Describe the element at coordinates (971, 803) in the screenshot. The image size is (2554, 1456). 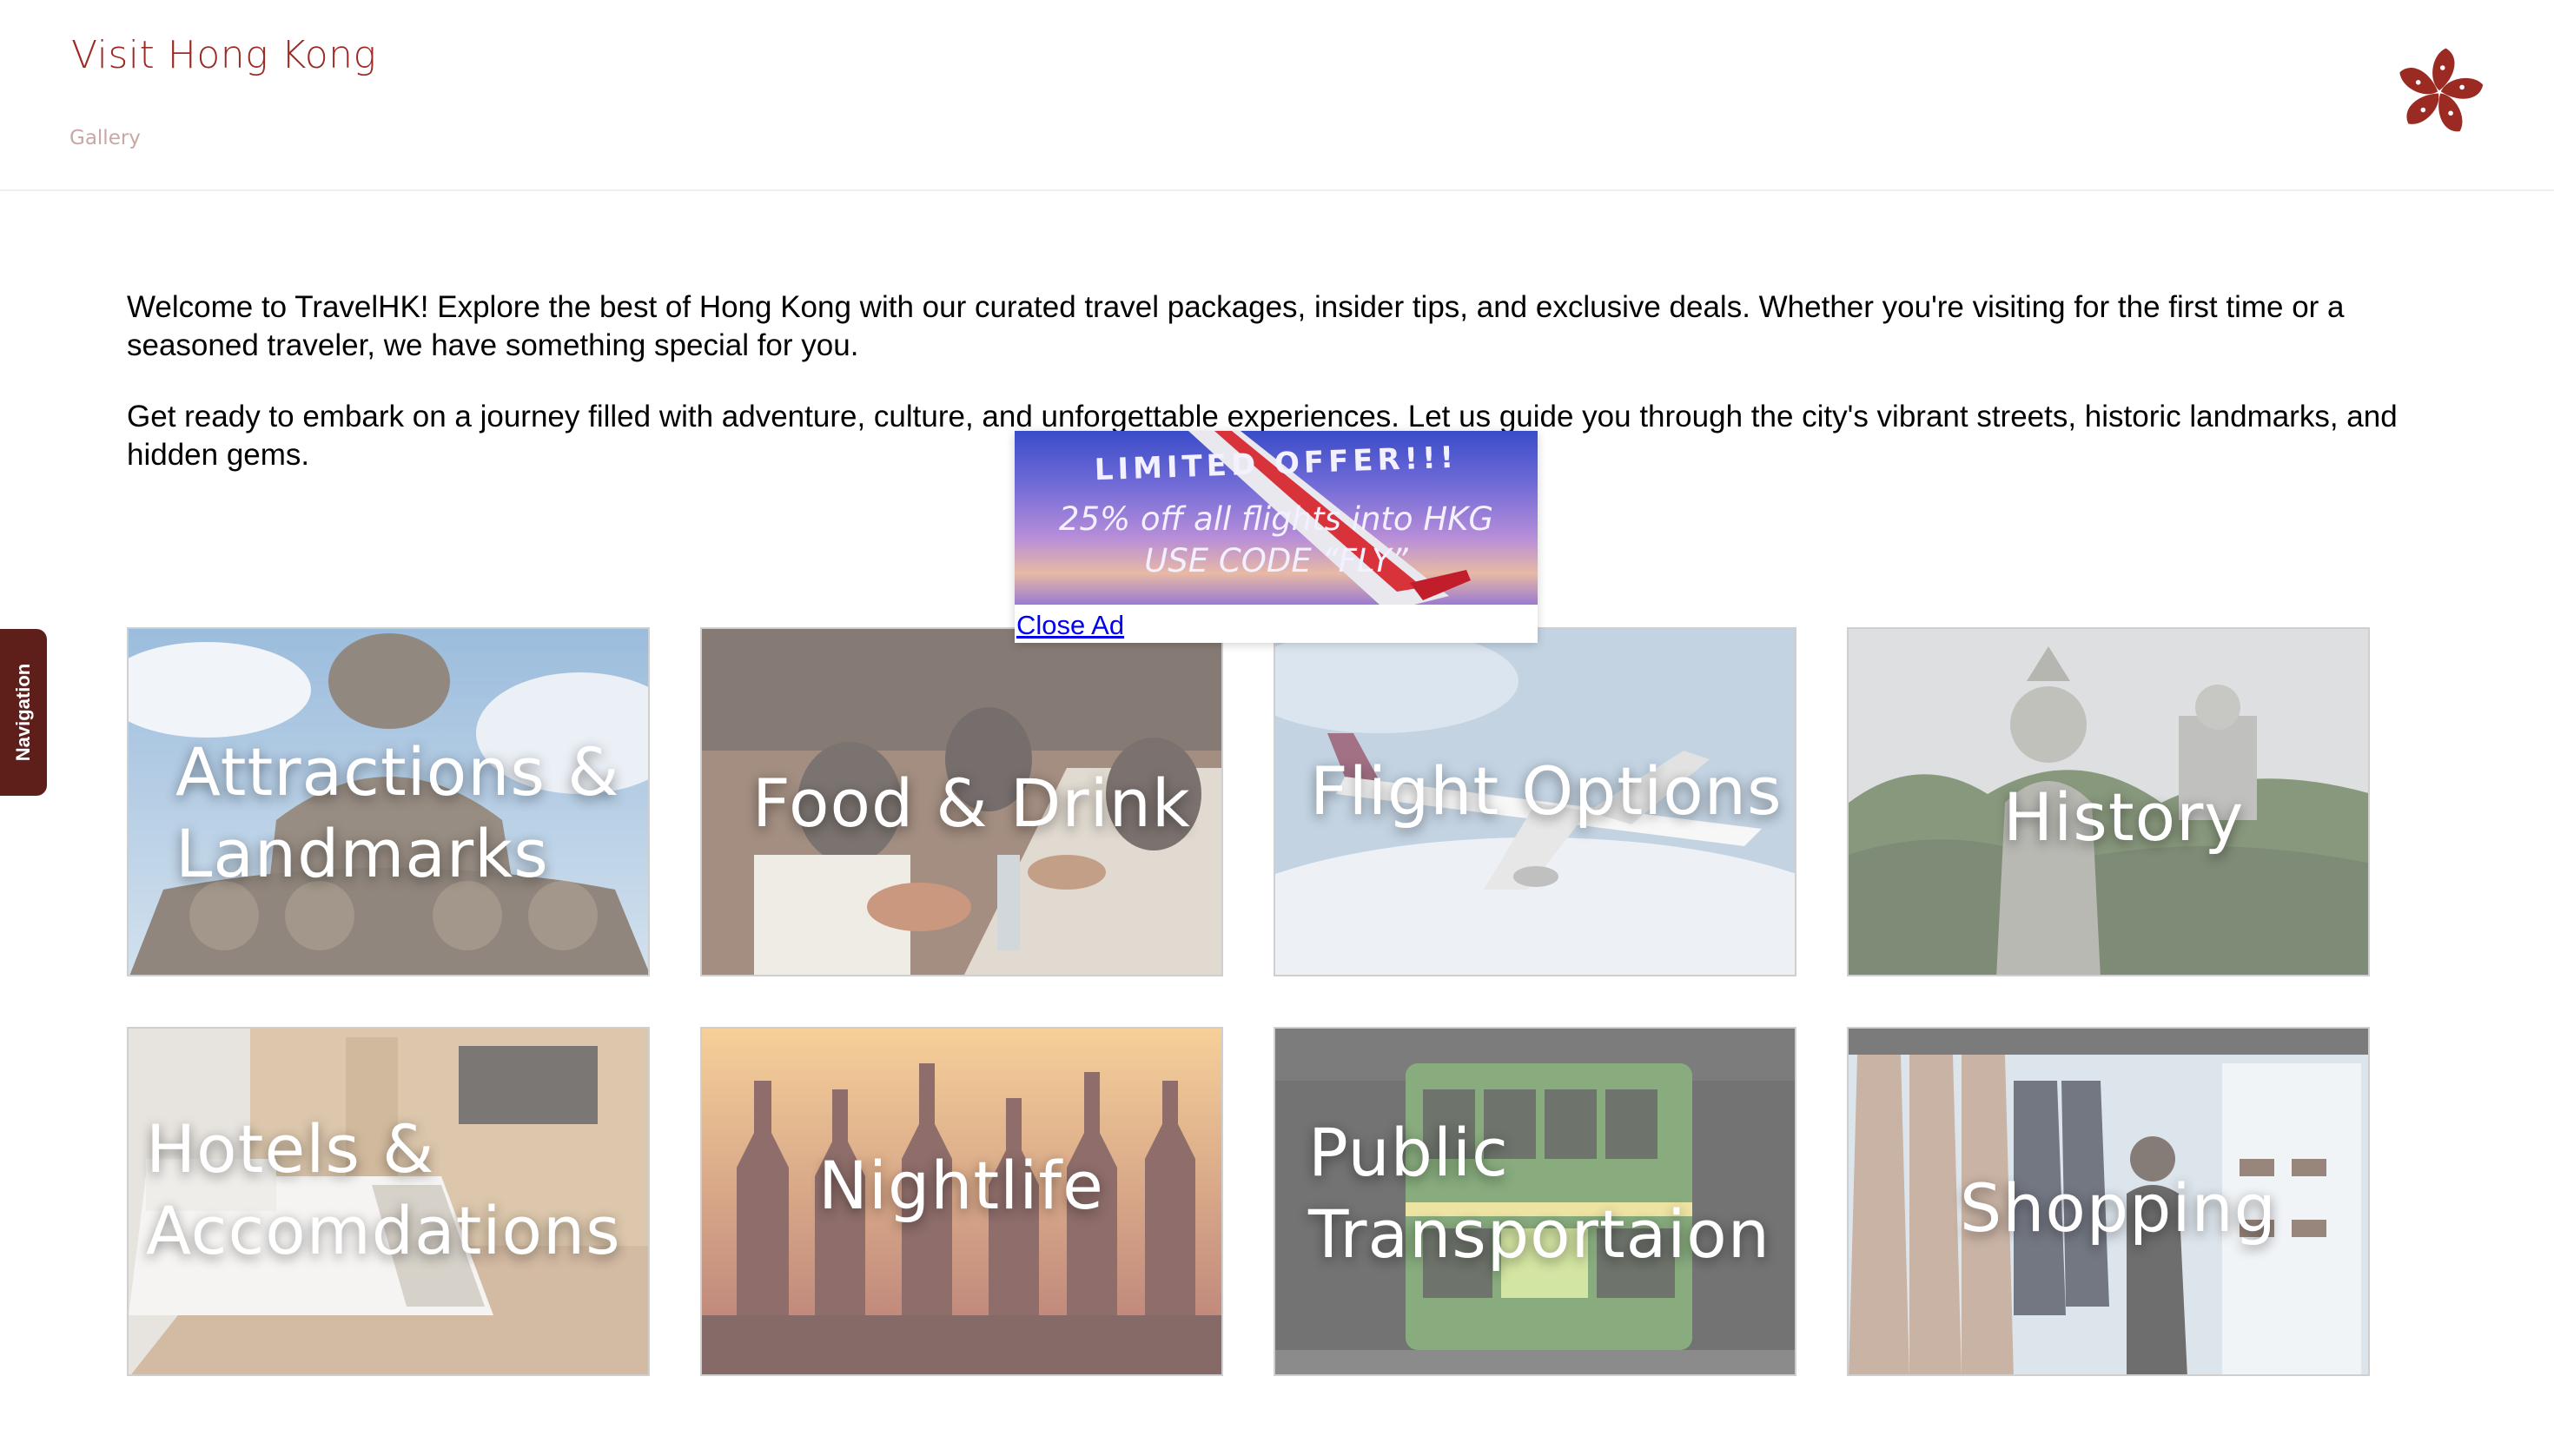
I see `category-label-food-drink: Food & Drink` at that location.